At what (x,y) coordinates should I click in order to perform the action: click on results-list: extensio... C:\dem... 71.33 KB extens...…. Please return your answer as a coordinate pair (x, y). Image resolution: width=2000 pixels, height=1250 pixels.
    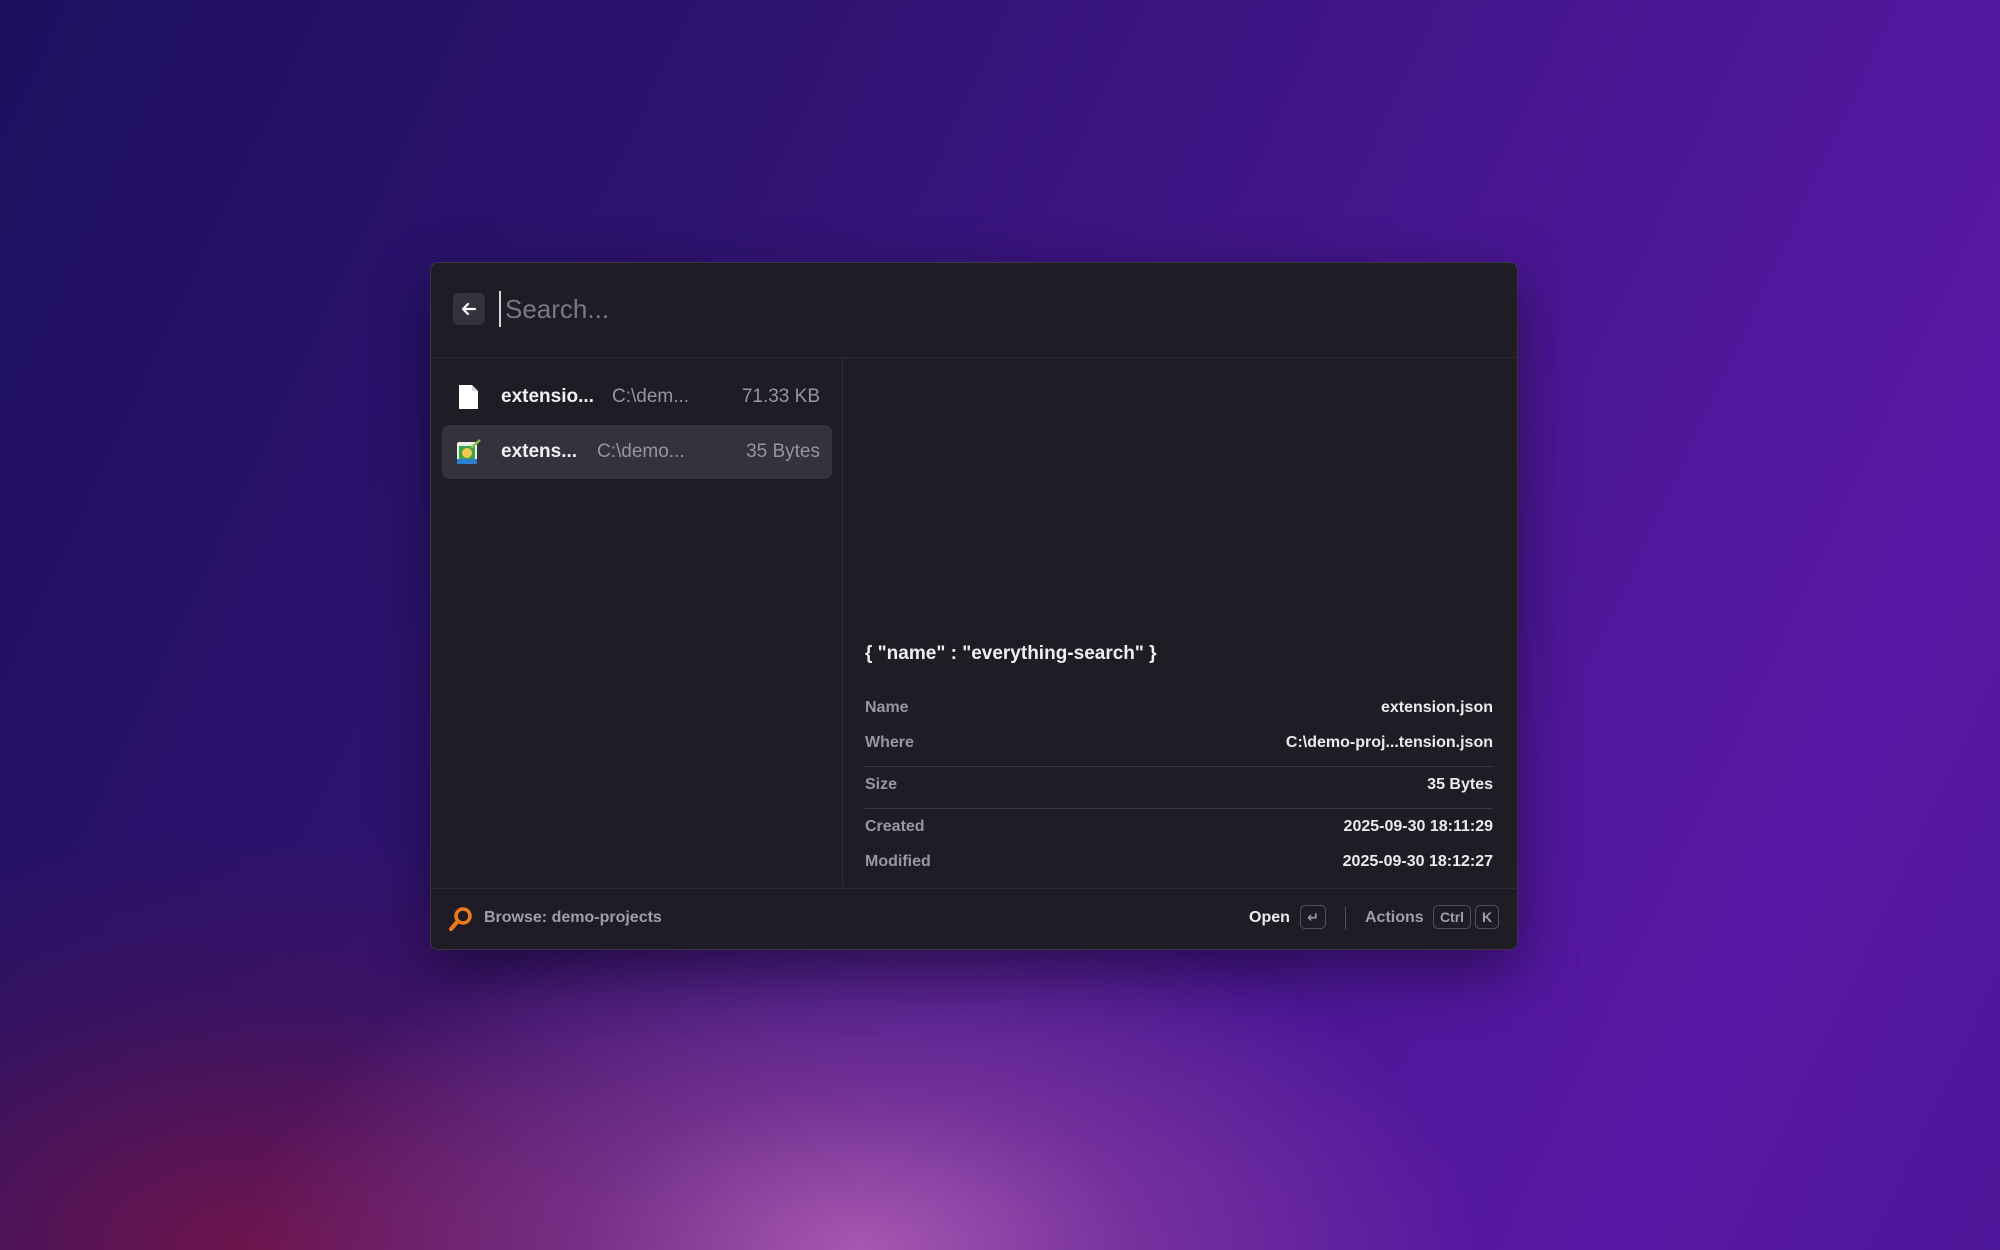
    Looking at the image, I should click on (637, 622).